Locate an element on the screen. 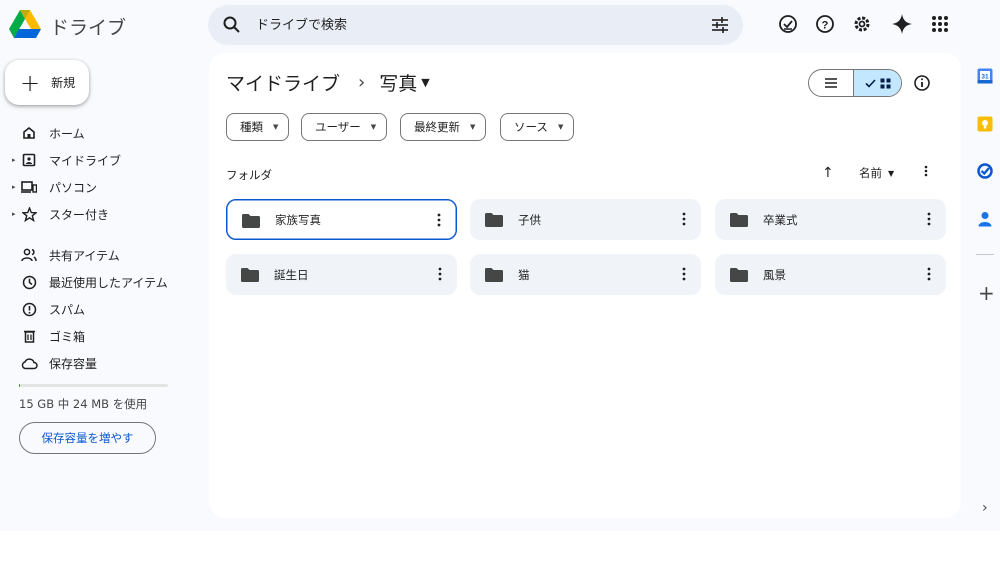 The image size is (1000, 562). folder-item: 風景 is located at coordinates (830, 274).